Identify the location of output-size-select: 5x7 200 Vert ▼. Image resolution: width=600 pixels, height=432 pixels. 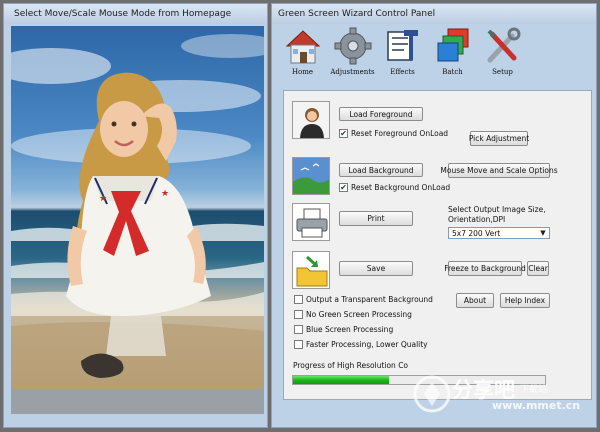
(499, 233).